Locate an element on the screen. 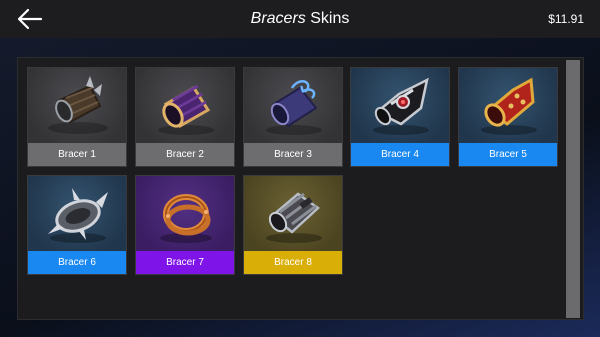 This screenshot has height=337, width=600. spiked-leather-bracer-icon is located at coordinates (77, 105).